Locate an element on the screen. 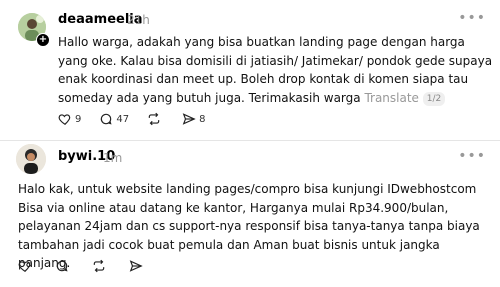 Image resolution: width=500 pixels, height=287 pixels. comment-count: 47 is located at coordinates (123, 119).